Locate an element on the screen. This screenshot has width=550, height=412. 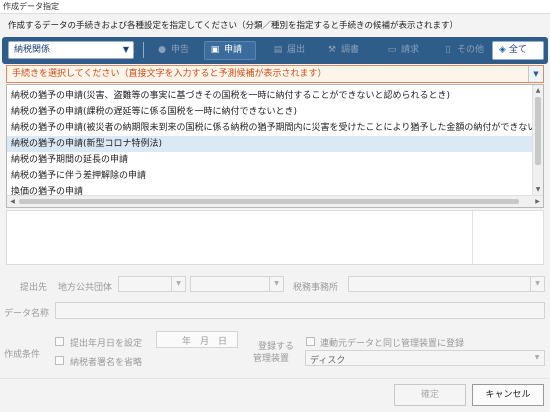
category-dropdown: 納税関係 ▼ is located at coordinates (71, 50).